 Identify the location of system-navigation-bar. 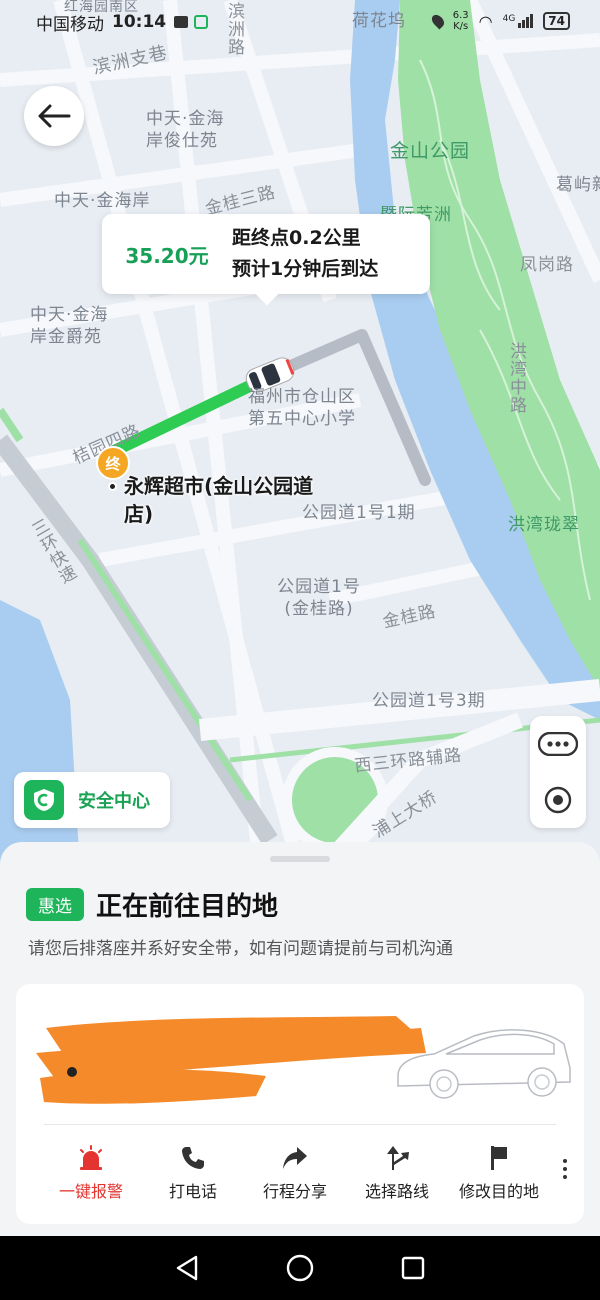
(300, 1268).